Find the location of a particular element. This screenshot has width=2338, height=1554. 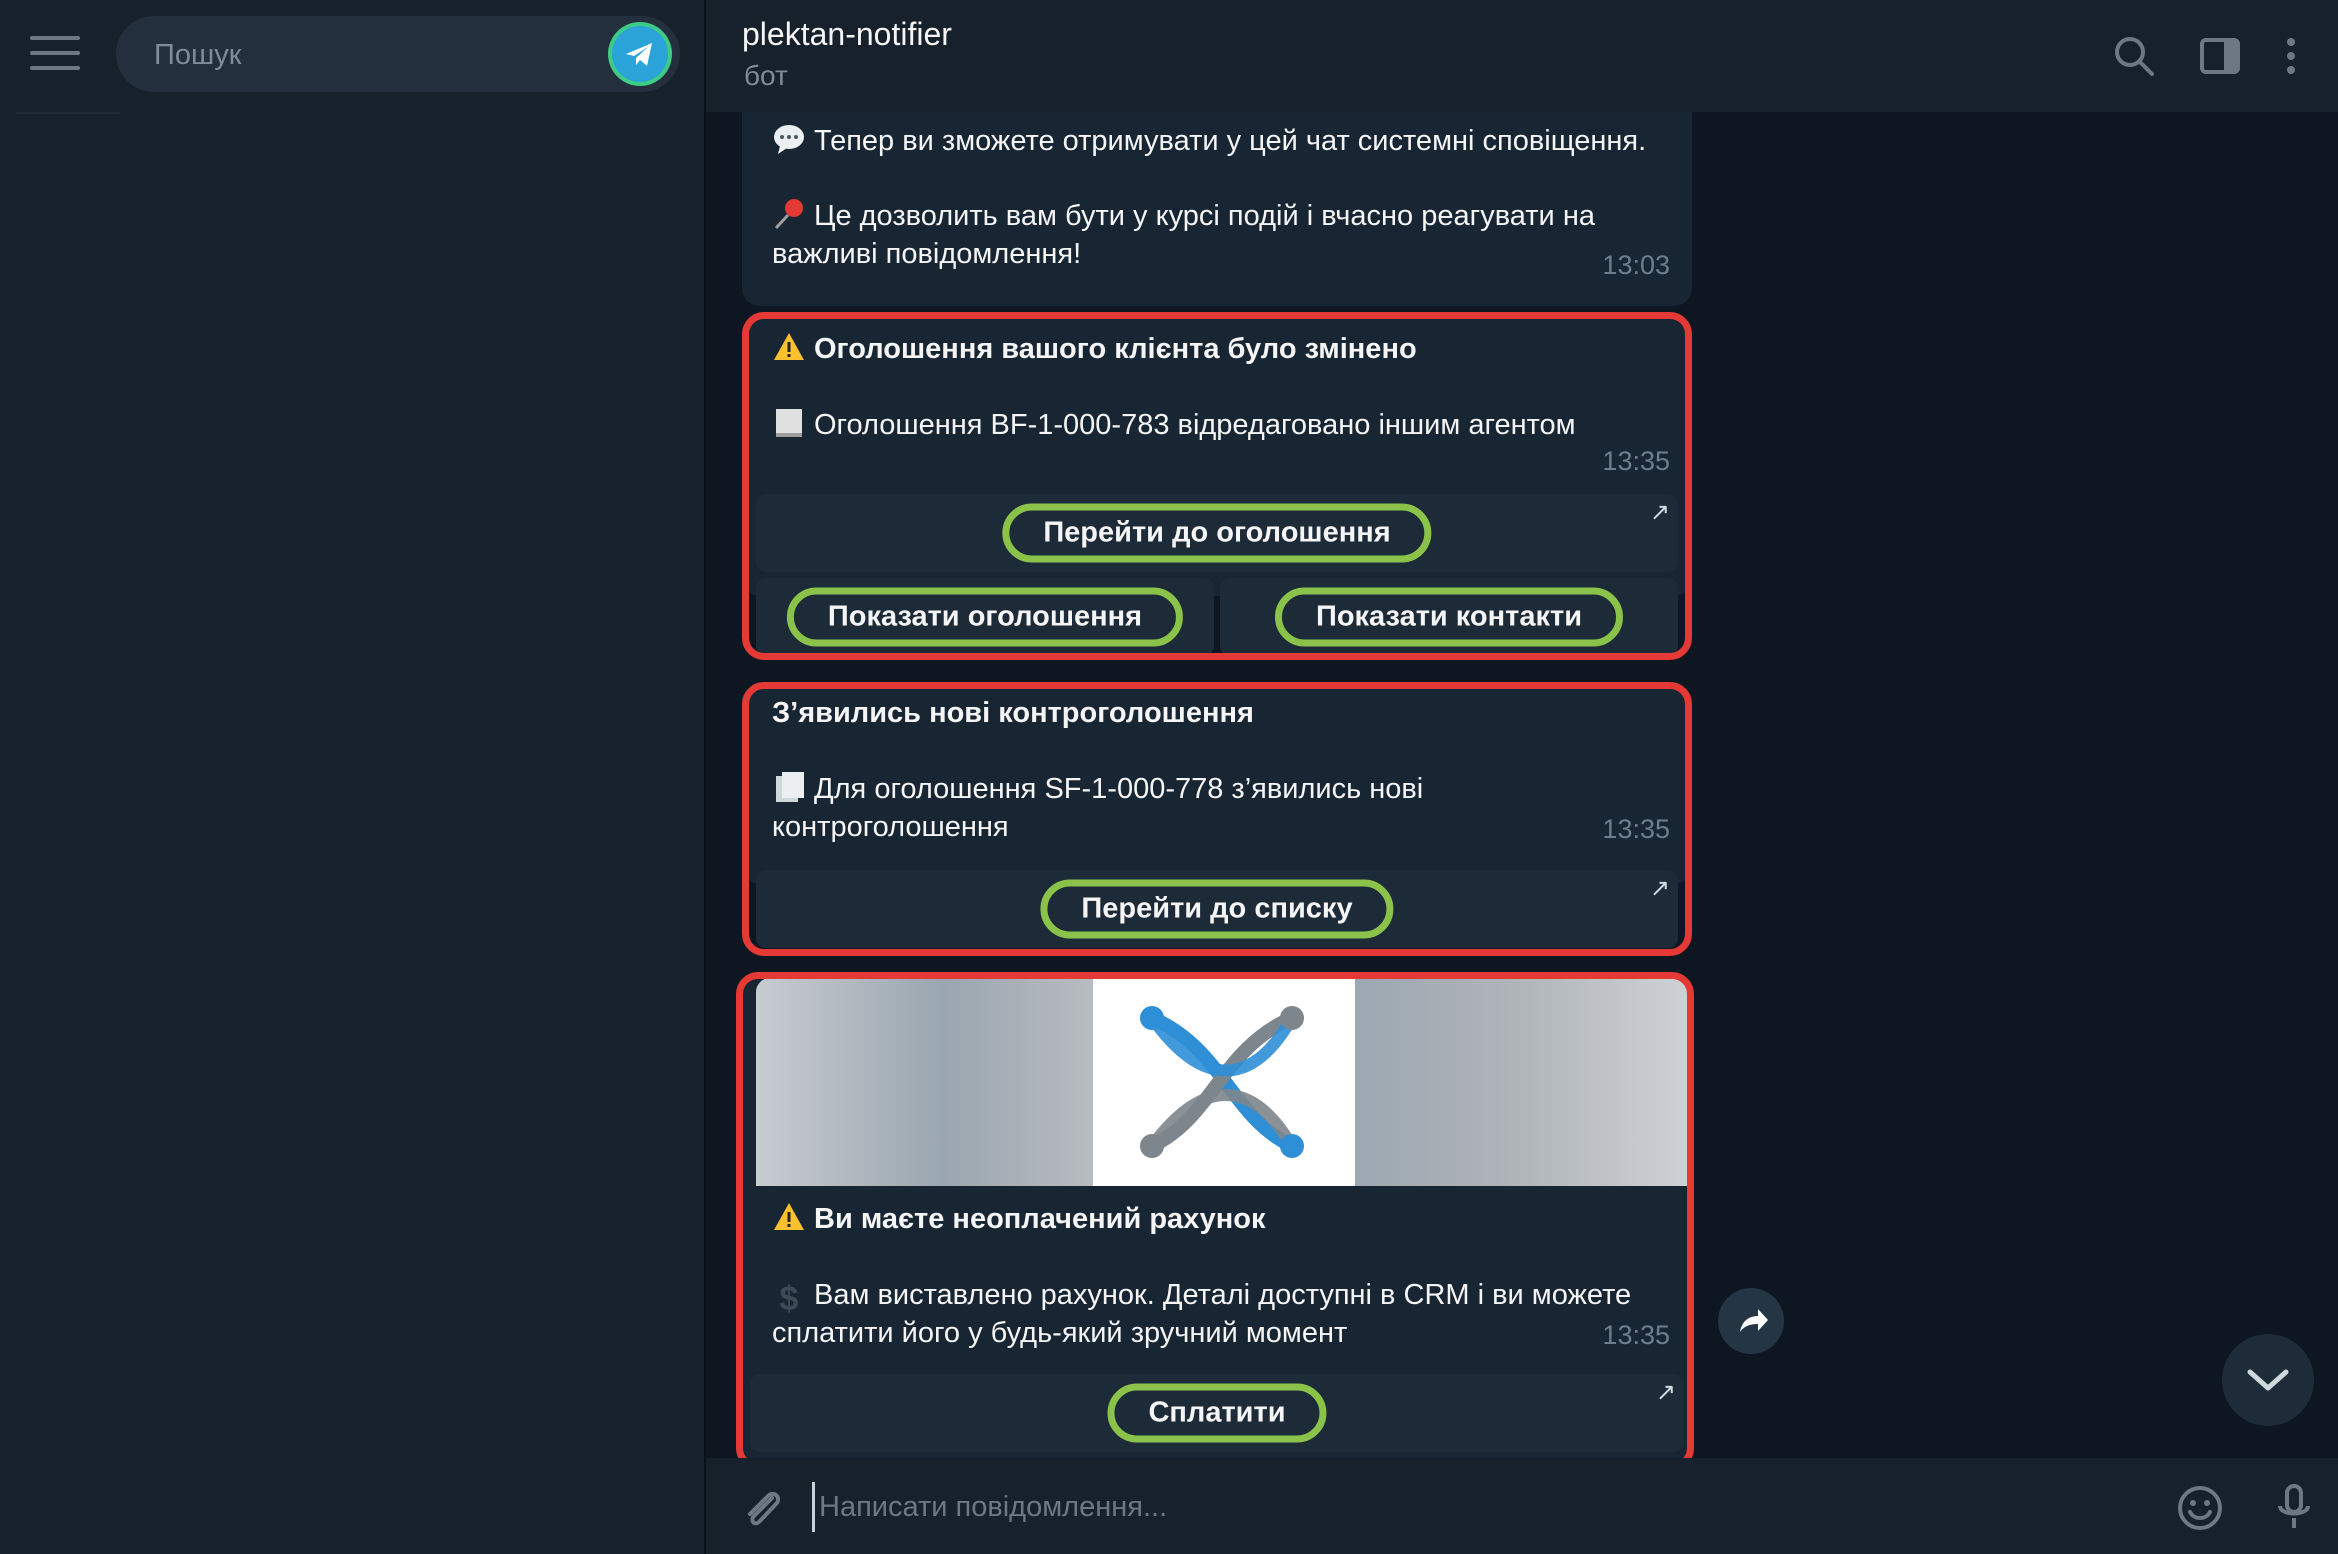

documents-icon is located at coordinates (789, 787).